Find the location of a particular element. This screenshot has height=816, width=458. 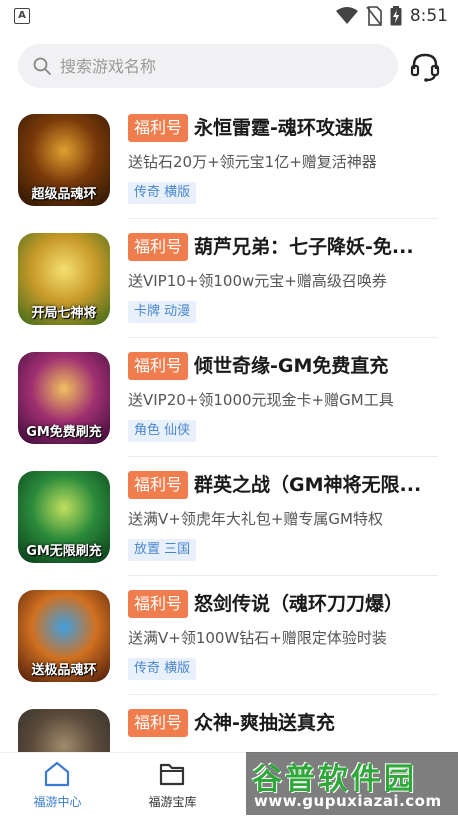

status-bar: A 8:51 is located at coordinates (229, 16).